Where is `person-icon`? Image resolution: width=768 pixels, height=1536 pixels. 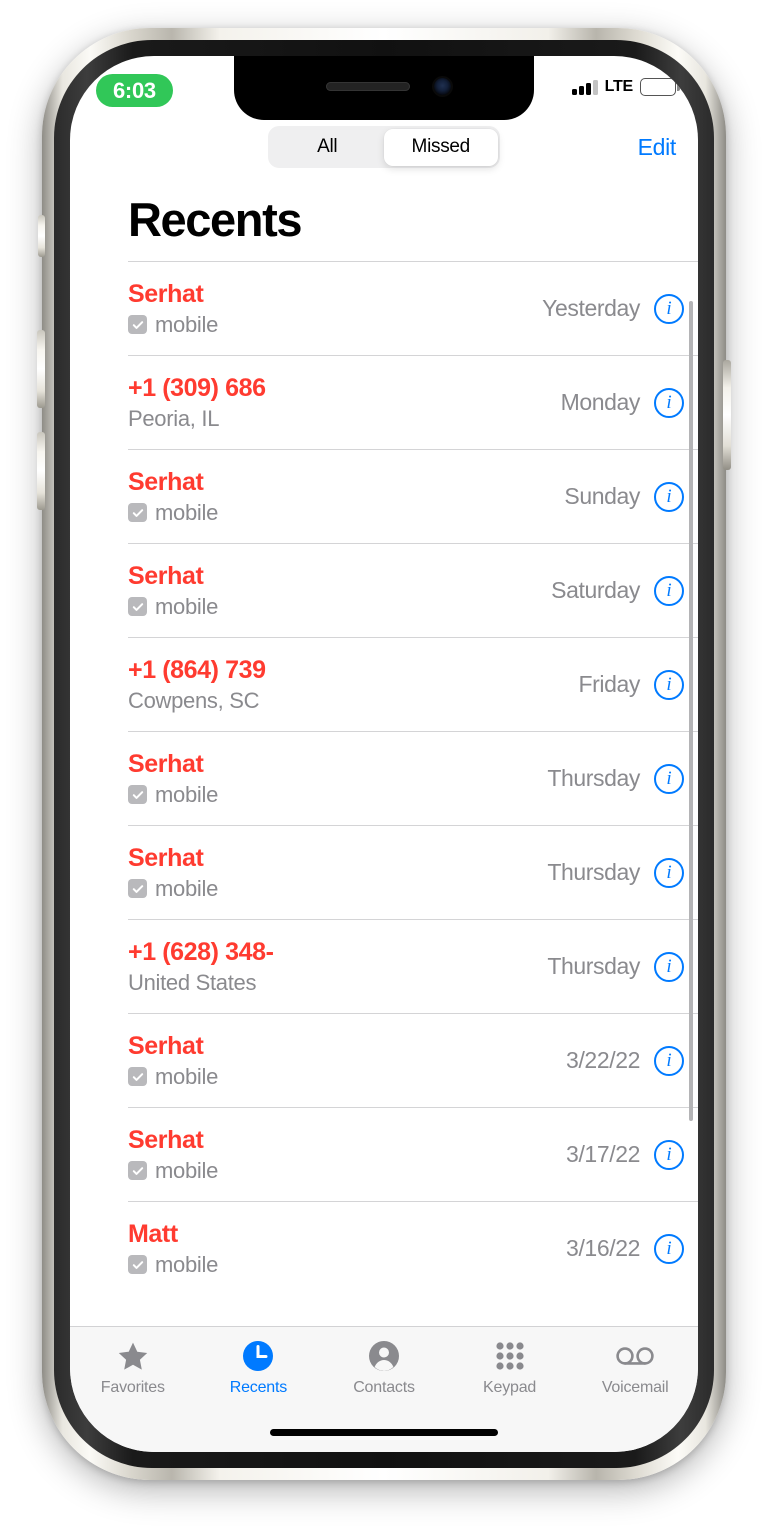 person-icon is located at coordinates (384, 1356).